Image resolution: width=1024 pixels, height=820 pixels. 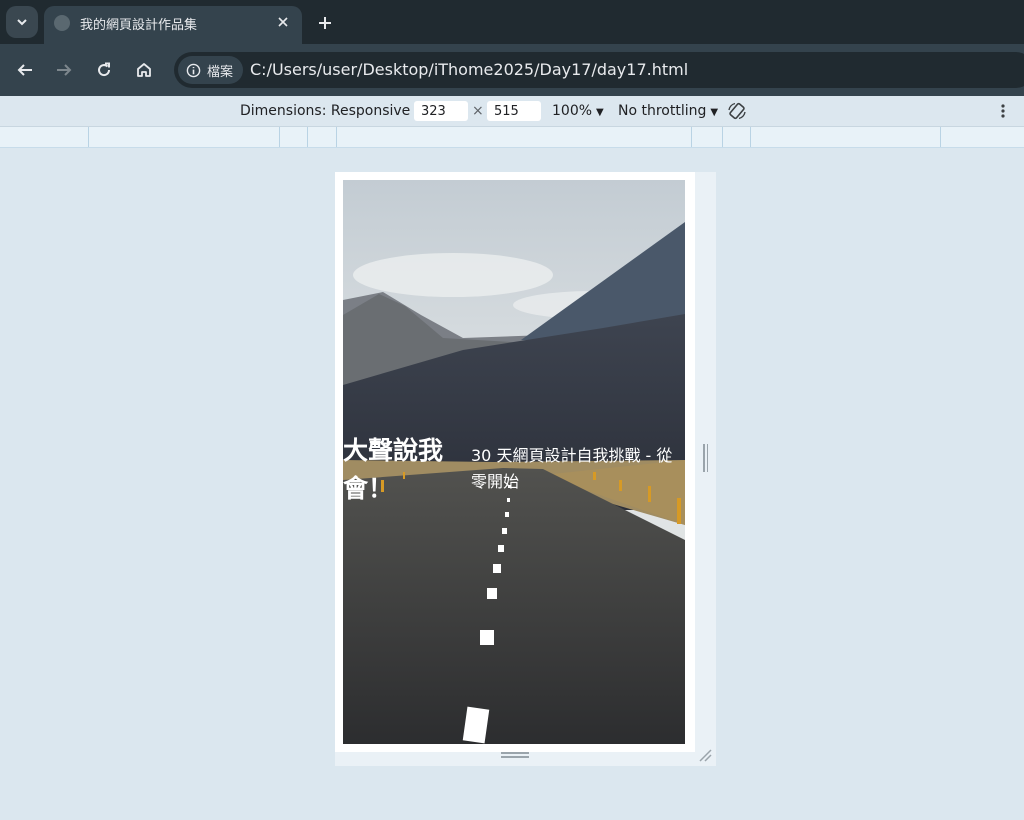 What do you see at coordinates (1003, 111) in the screenshot?
I see `more-options-icon` at bounding box center [1003, 111].